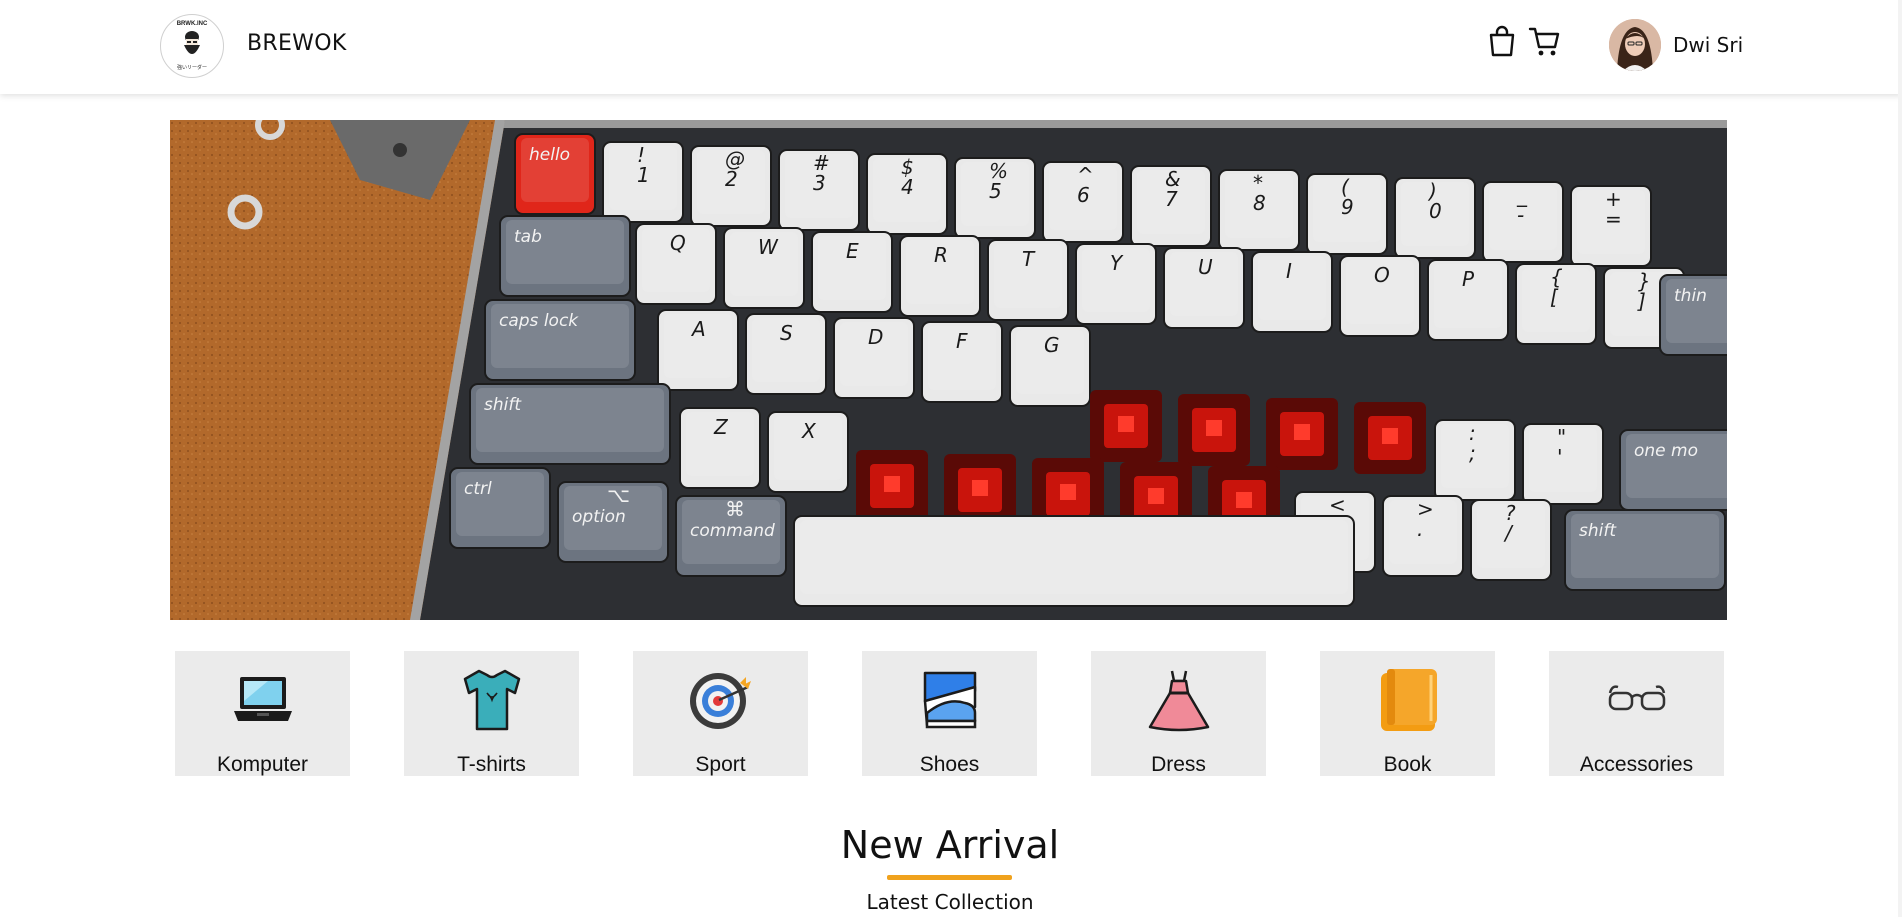 The width and height of the screenshot is (1902, 917). What do you see at coordinates (1598, 531) in the screenshot?
I see `svg-text: shift` at bounding box center [1598, 531].